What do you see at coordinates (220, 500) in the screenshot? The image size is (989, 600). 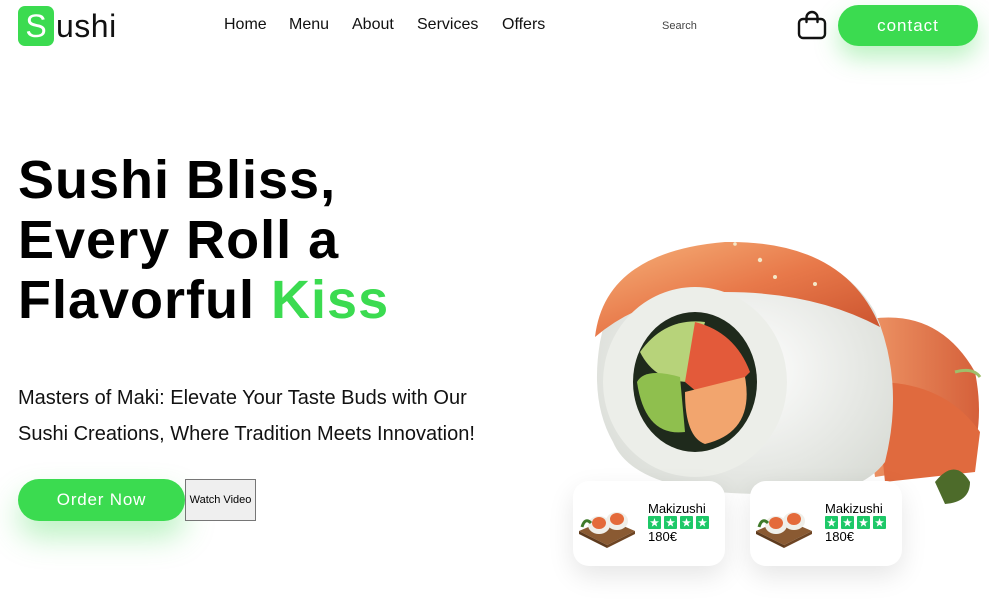 I see `watch-video-button: Watch Video` at bounding box center [220, 500].